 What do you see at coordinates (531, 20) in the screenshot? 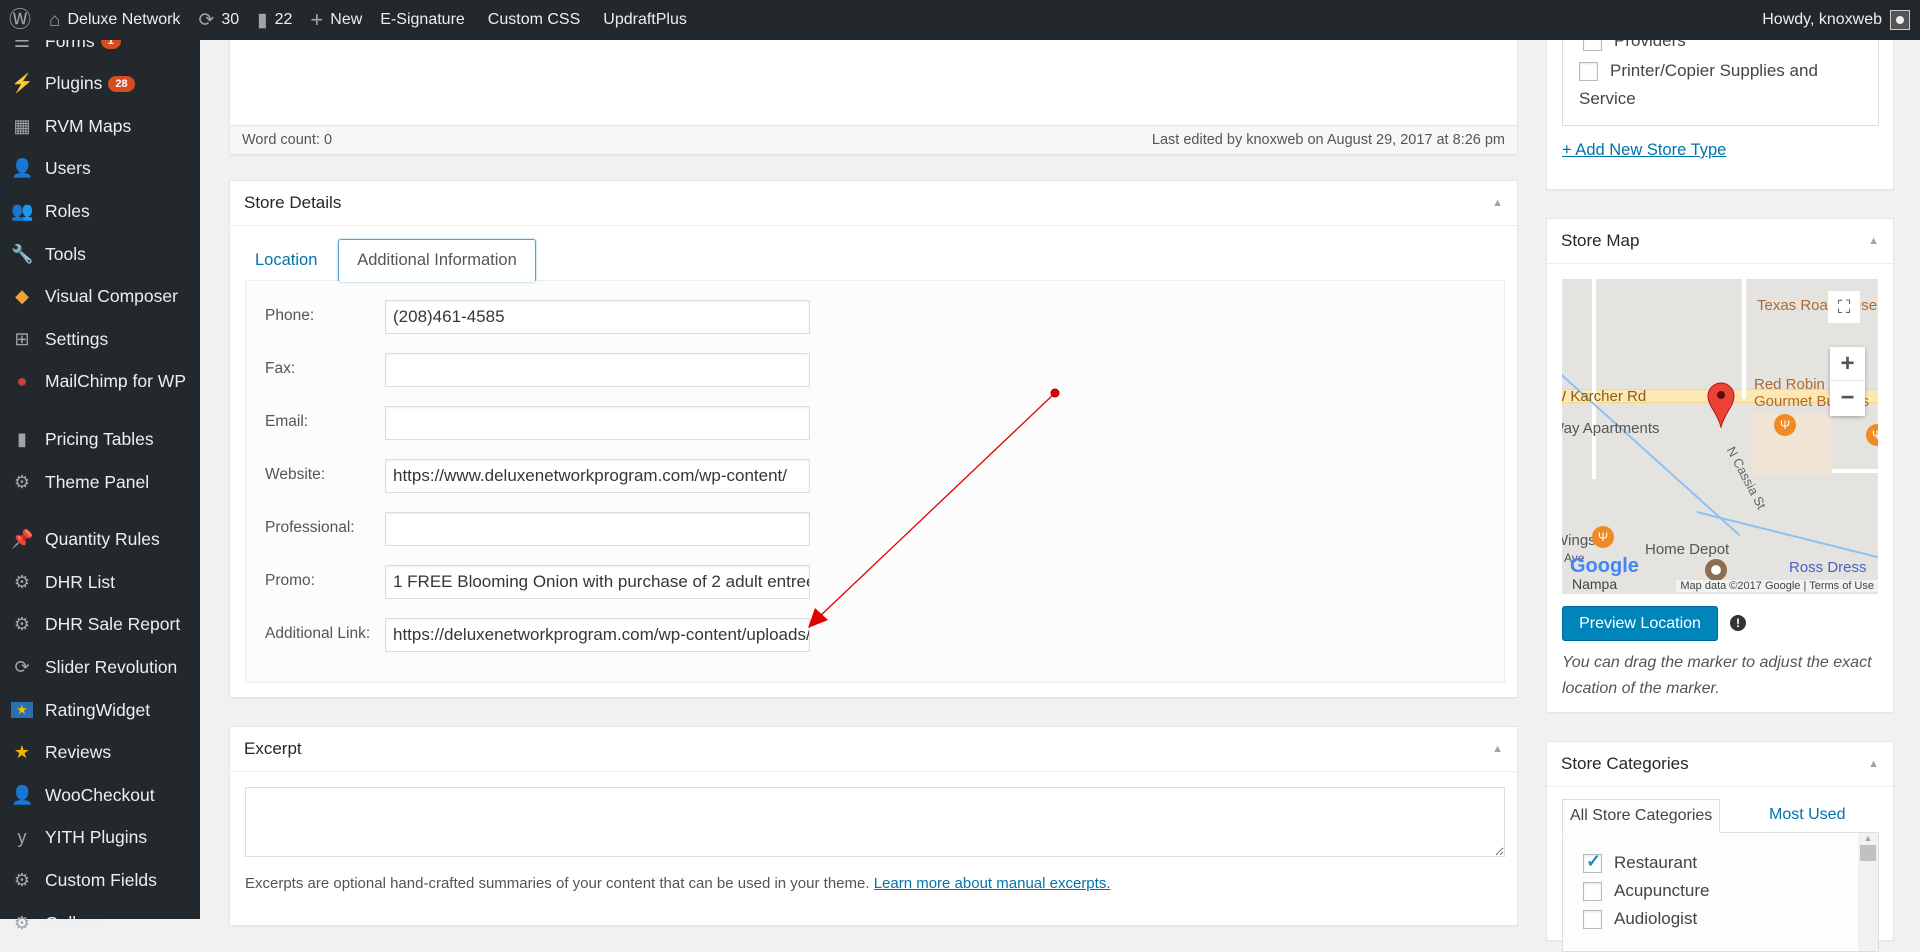
I see `custom-css-menu: Custom CSS` at bounding box center [531, 20].